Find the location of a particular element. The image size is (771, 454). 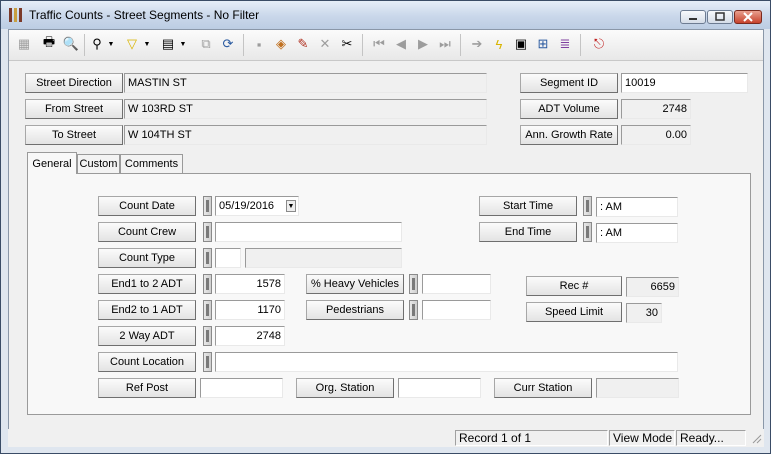

tab-custom: Custom is located at coordinates (98, 163).